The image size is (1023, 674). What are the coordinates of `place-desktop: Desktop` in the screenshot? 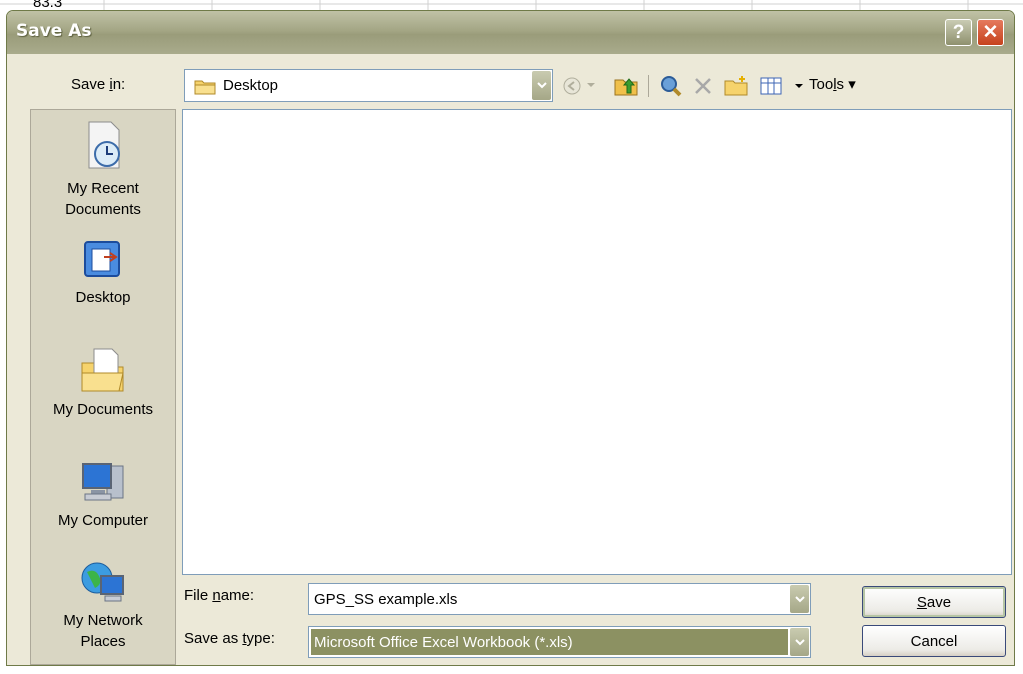 It's located at (103, 272).